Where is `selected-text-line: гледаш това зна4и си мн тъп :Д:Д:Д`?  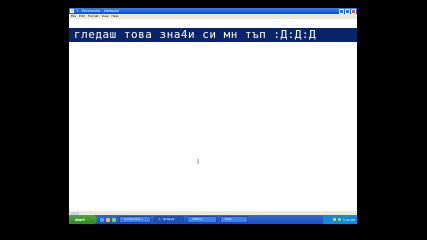 selected-text-line: гледаш това зна4и си мн тъп :Д:Д:Д is located at coordinates (213, 35).